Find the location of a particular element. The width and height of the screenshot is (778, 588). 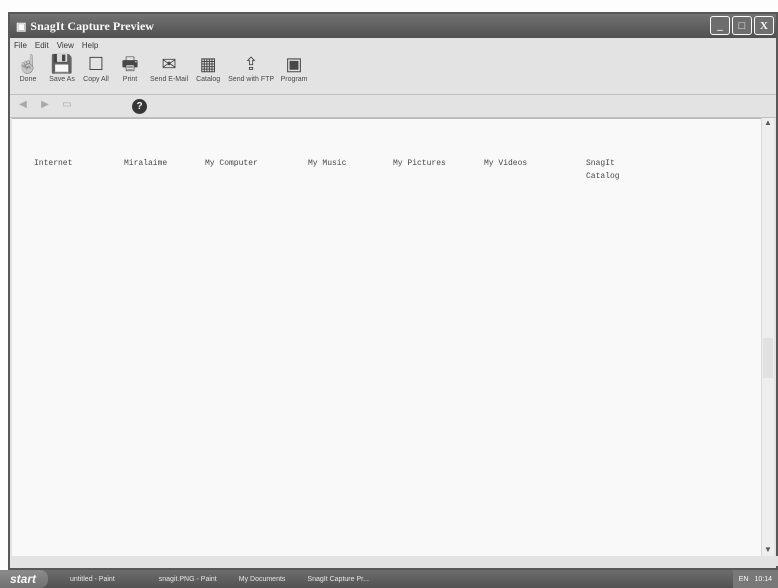

scroll-thumb is located at coordinates (768, 358).